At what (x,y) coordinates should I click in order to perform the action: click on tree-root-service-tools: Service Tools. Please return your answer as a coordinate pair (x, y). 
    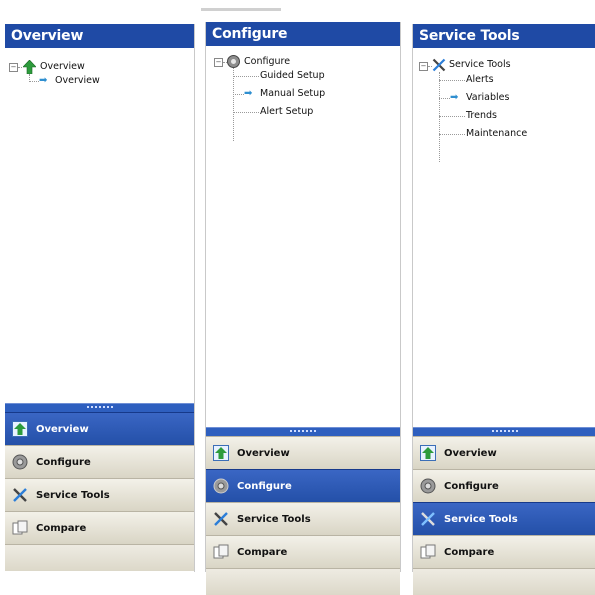
    Looking at the image, I should click on (480, 65).